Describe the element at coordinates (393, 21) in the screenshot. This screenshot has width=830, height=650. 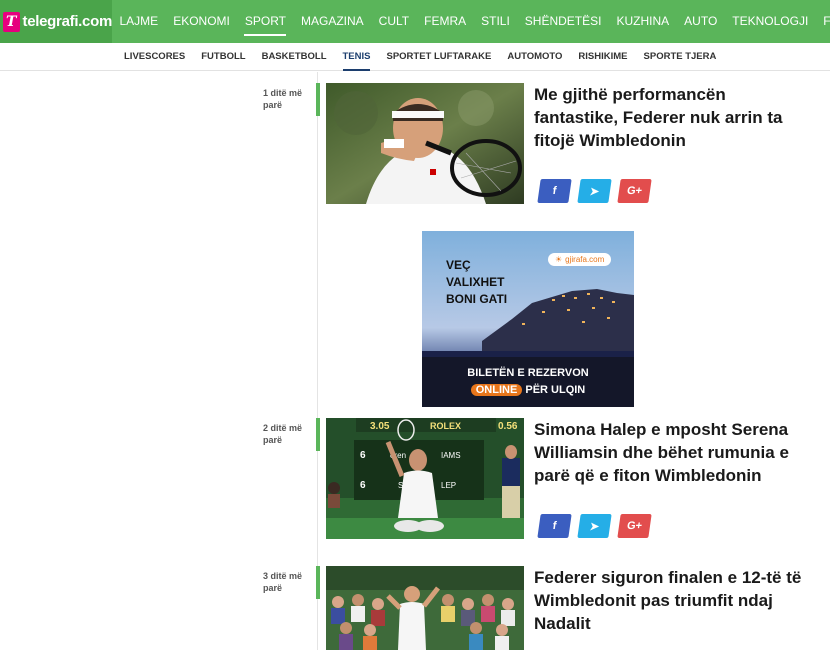
I see `nav-item-cult: CULT` at that location.